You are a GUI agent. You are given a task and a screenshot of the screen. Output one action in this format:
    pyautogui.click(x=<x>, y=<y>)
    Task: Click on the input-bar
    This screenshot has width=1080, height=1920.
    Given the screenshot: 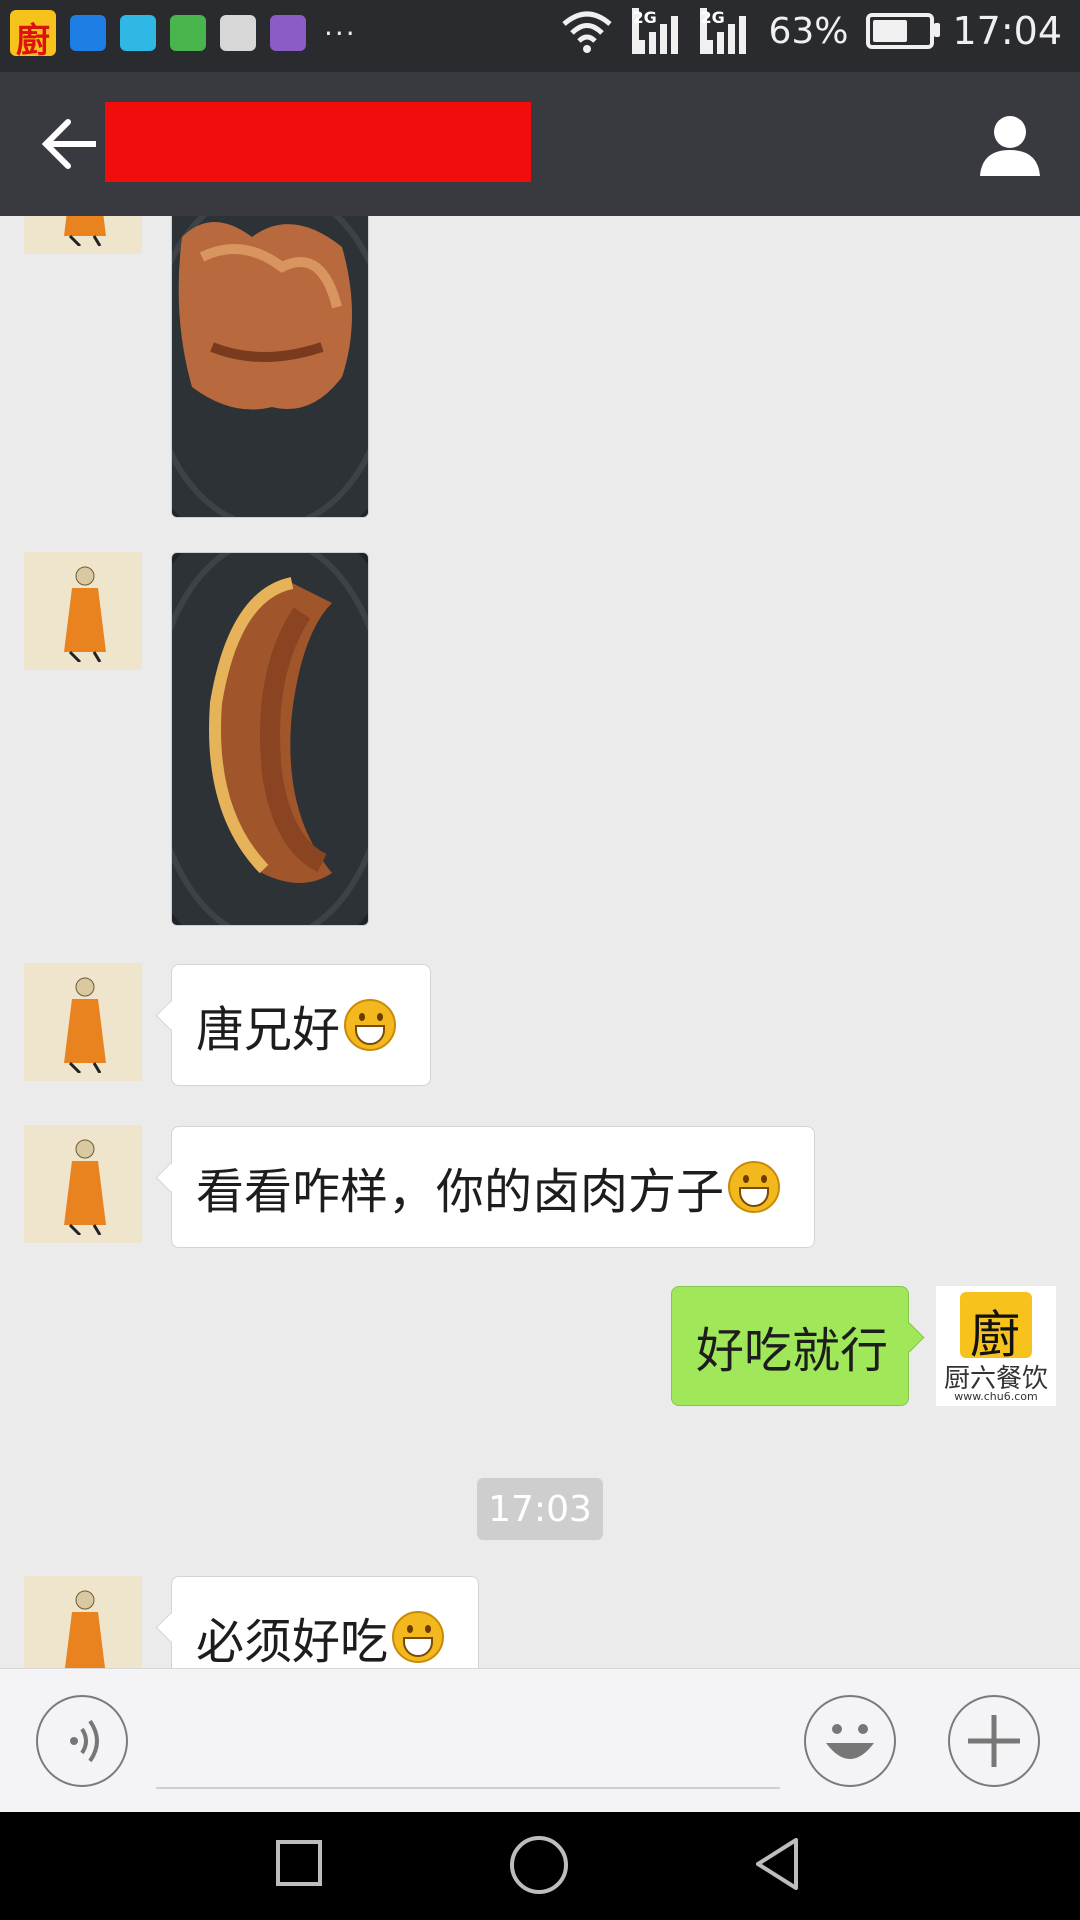 What is the action you would take?
    pyautogui.click(x=540, y=1740)
    